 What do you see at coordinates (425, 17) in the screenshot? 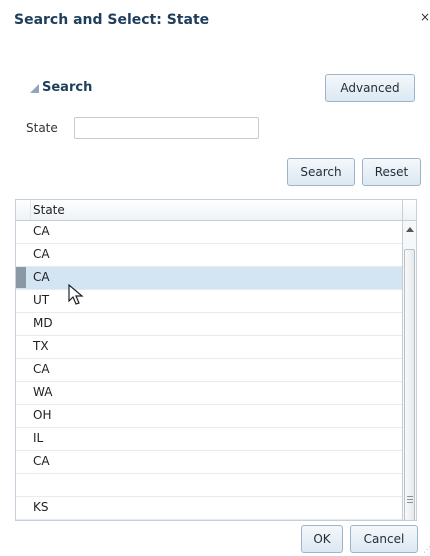
I see `close-icon: ×` at bounding box center [425, 17].